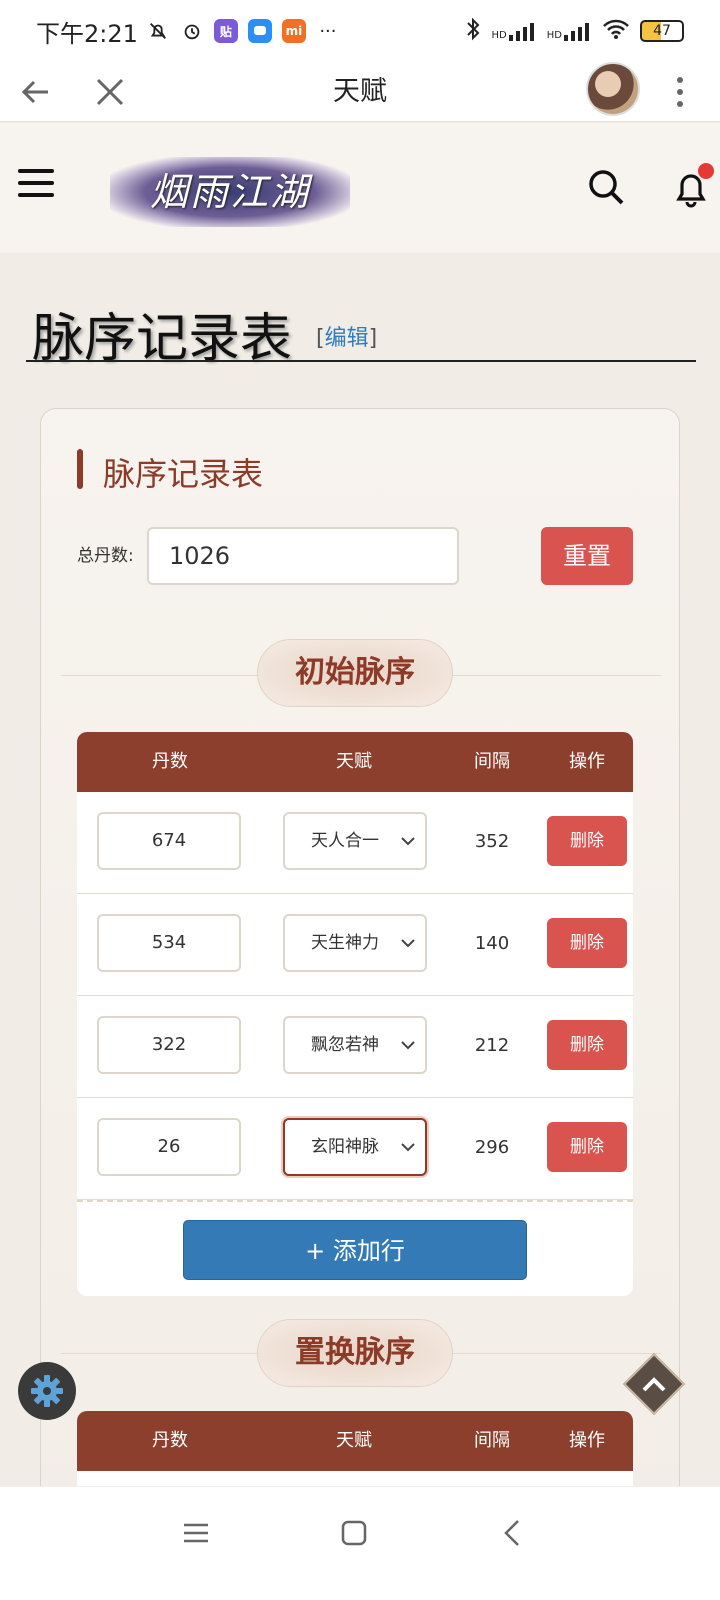  I want to click on table-row: 26 玄阳神脉 296 删除, so click(355, 1149).